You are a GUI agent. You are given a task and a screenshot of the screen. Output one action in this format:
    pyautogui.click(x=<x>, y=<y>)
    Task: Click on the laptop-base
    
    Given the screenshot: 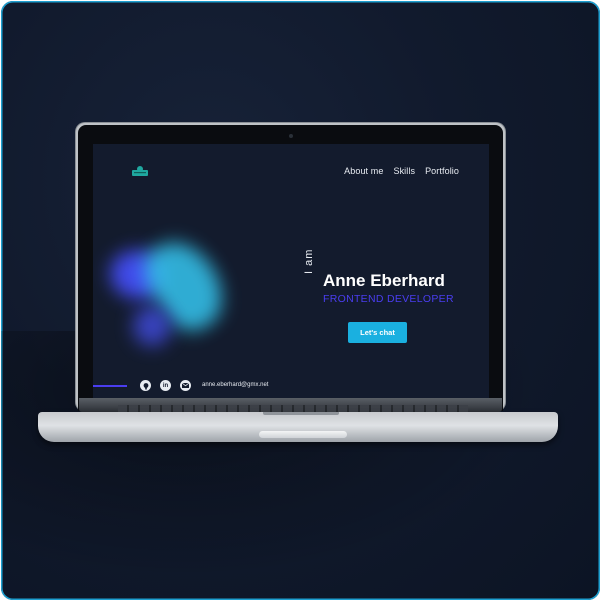 What is the action you would take?
    pyautogui.click(x=298, y=427)
    